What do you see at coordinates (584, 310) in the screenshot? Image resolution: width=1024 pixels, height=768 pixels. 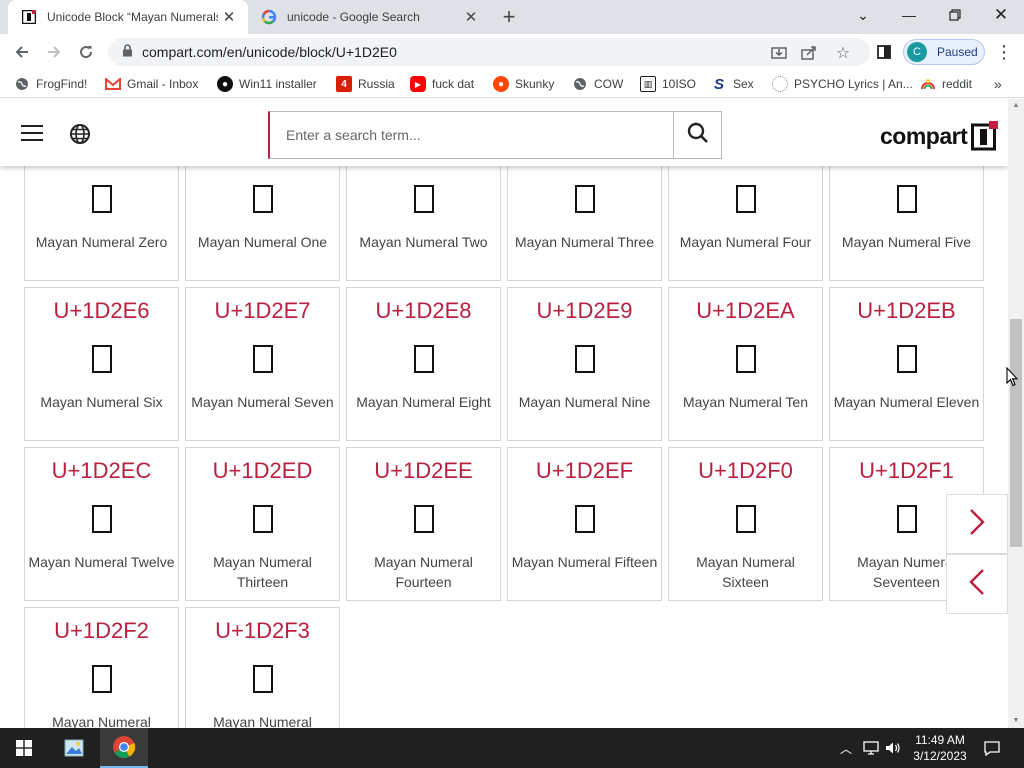 I see `code-point: U+1D2E9` at bounding box center [584, 310].